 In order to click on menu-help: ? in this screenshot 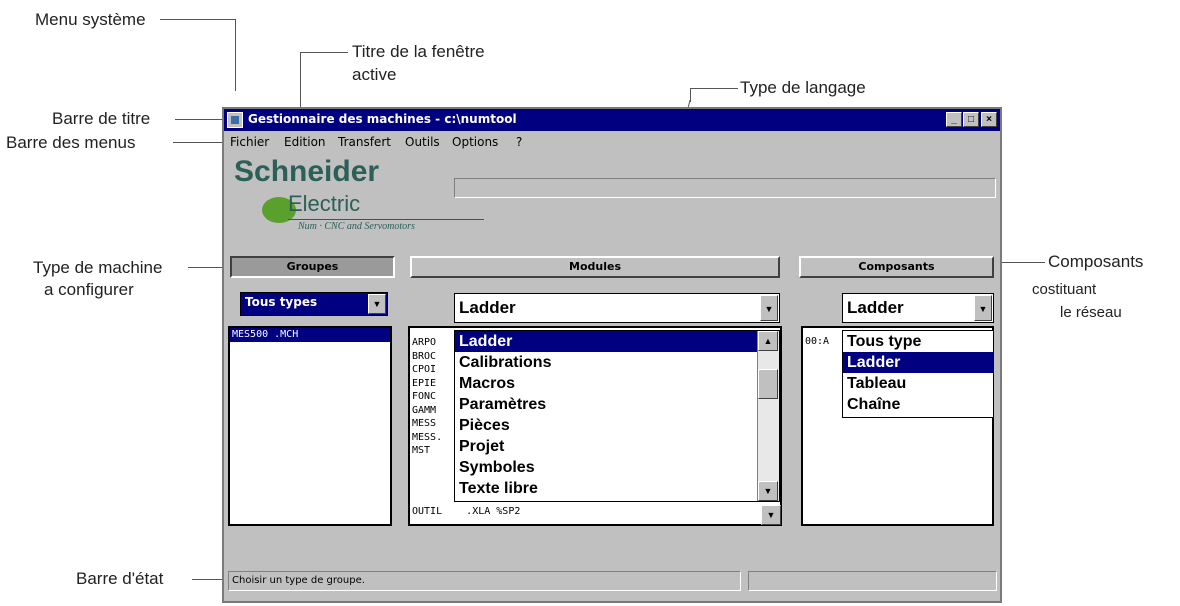, I will do `click(519, 142)`.